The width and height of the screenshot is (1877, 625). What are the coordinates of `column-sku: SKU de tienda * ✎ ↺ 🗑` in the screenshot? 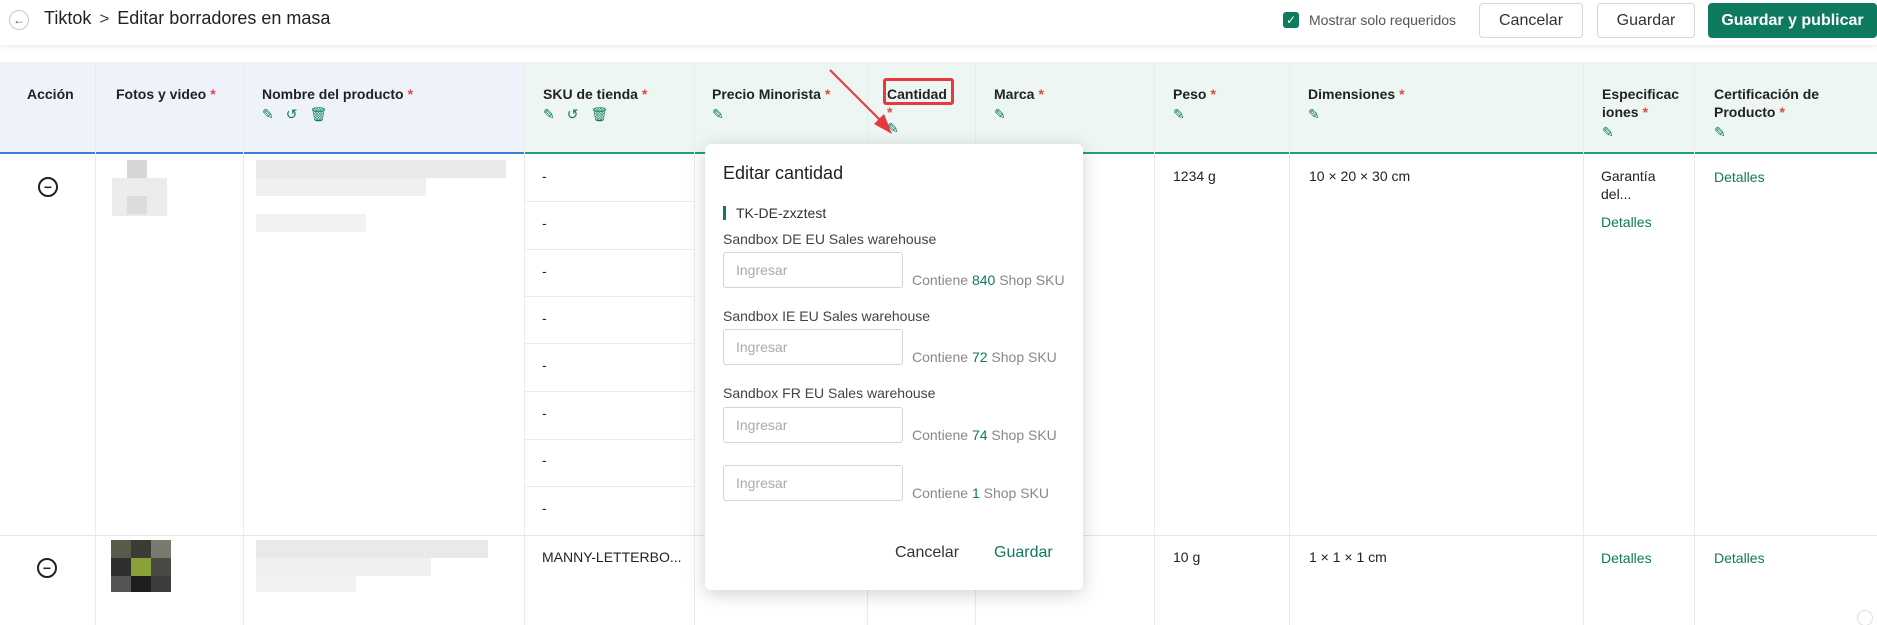 It's located at (595, 104).